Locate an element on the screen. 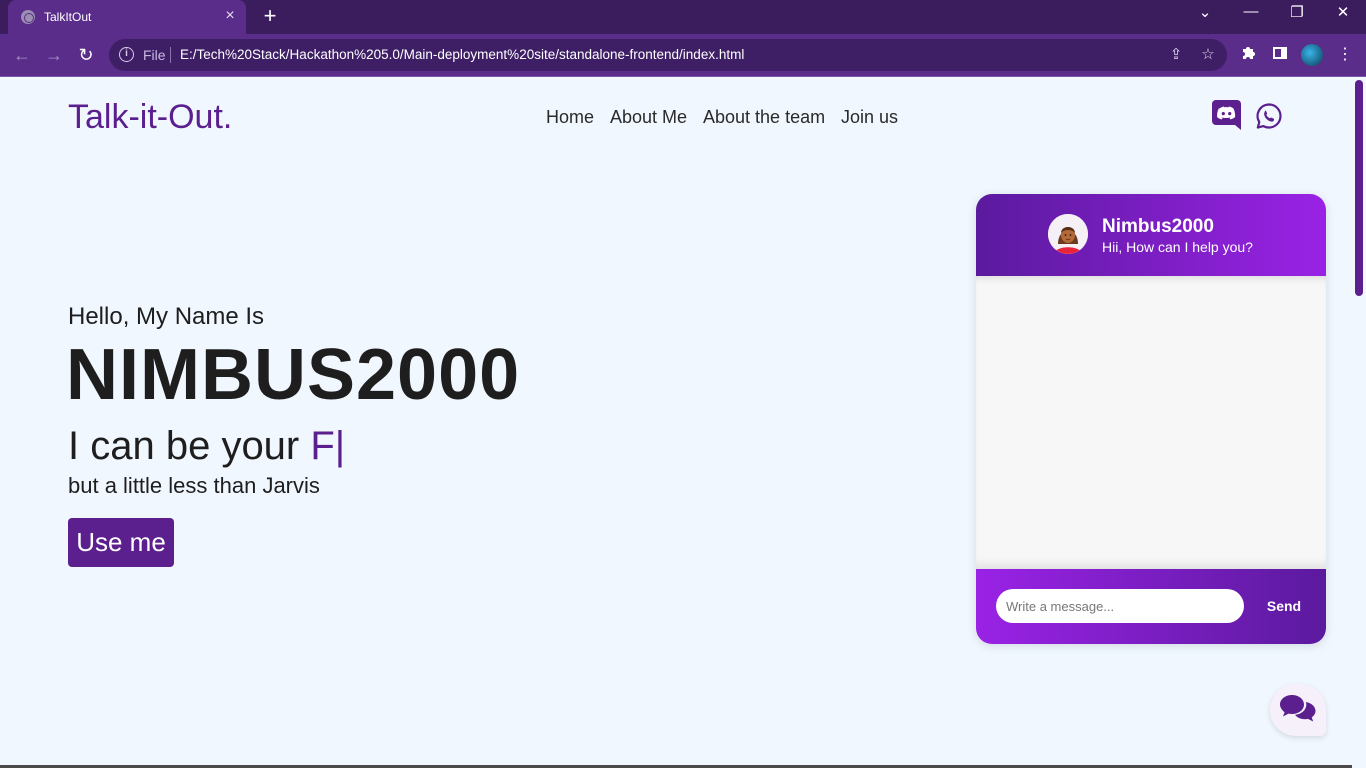  bookmark-star-icon: ☆ is located at coordinates (1208, 55).